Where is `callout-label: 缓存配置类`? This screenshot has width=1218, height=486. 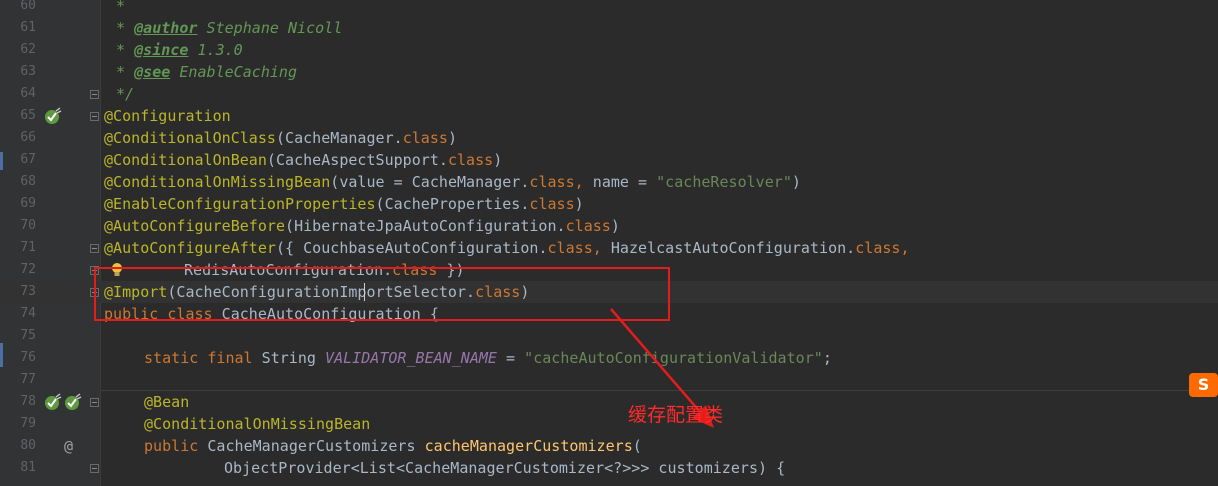
callout-label: 缓存配置类 is located at coordinates (676, 415).